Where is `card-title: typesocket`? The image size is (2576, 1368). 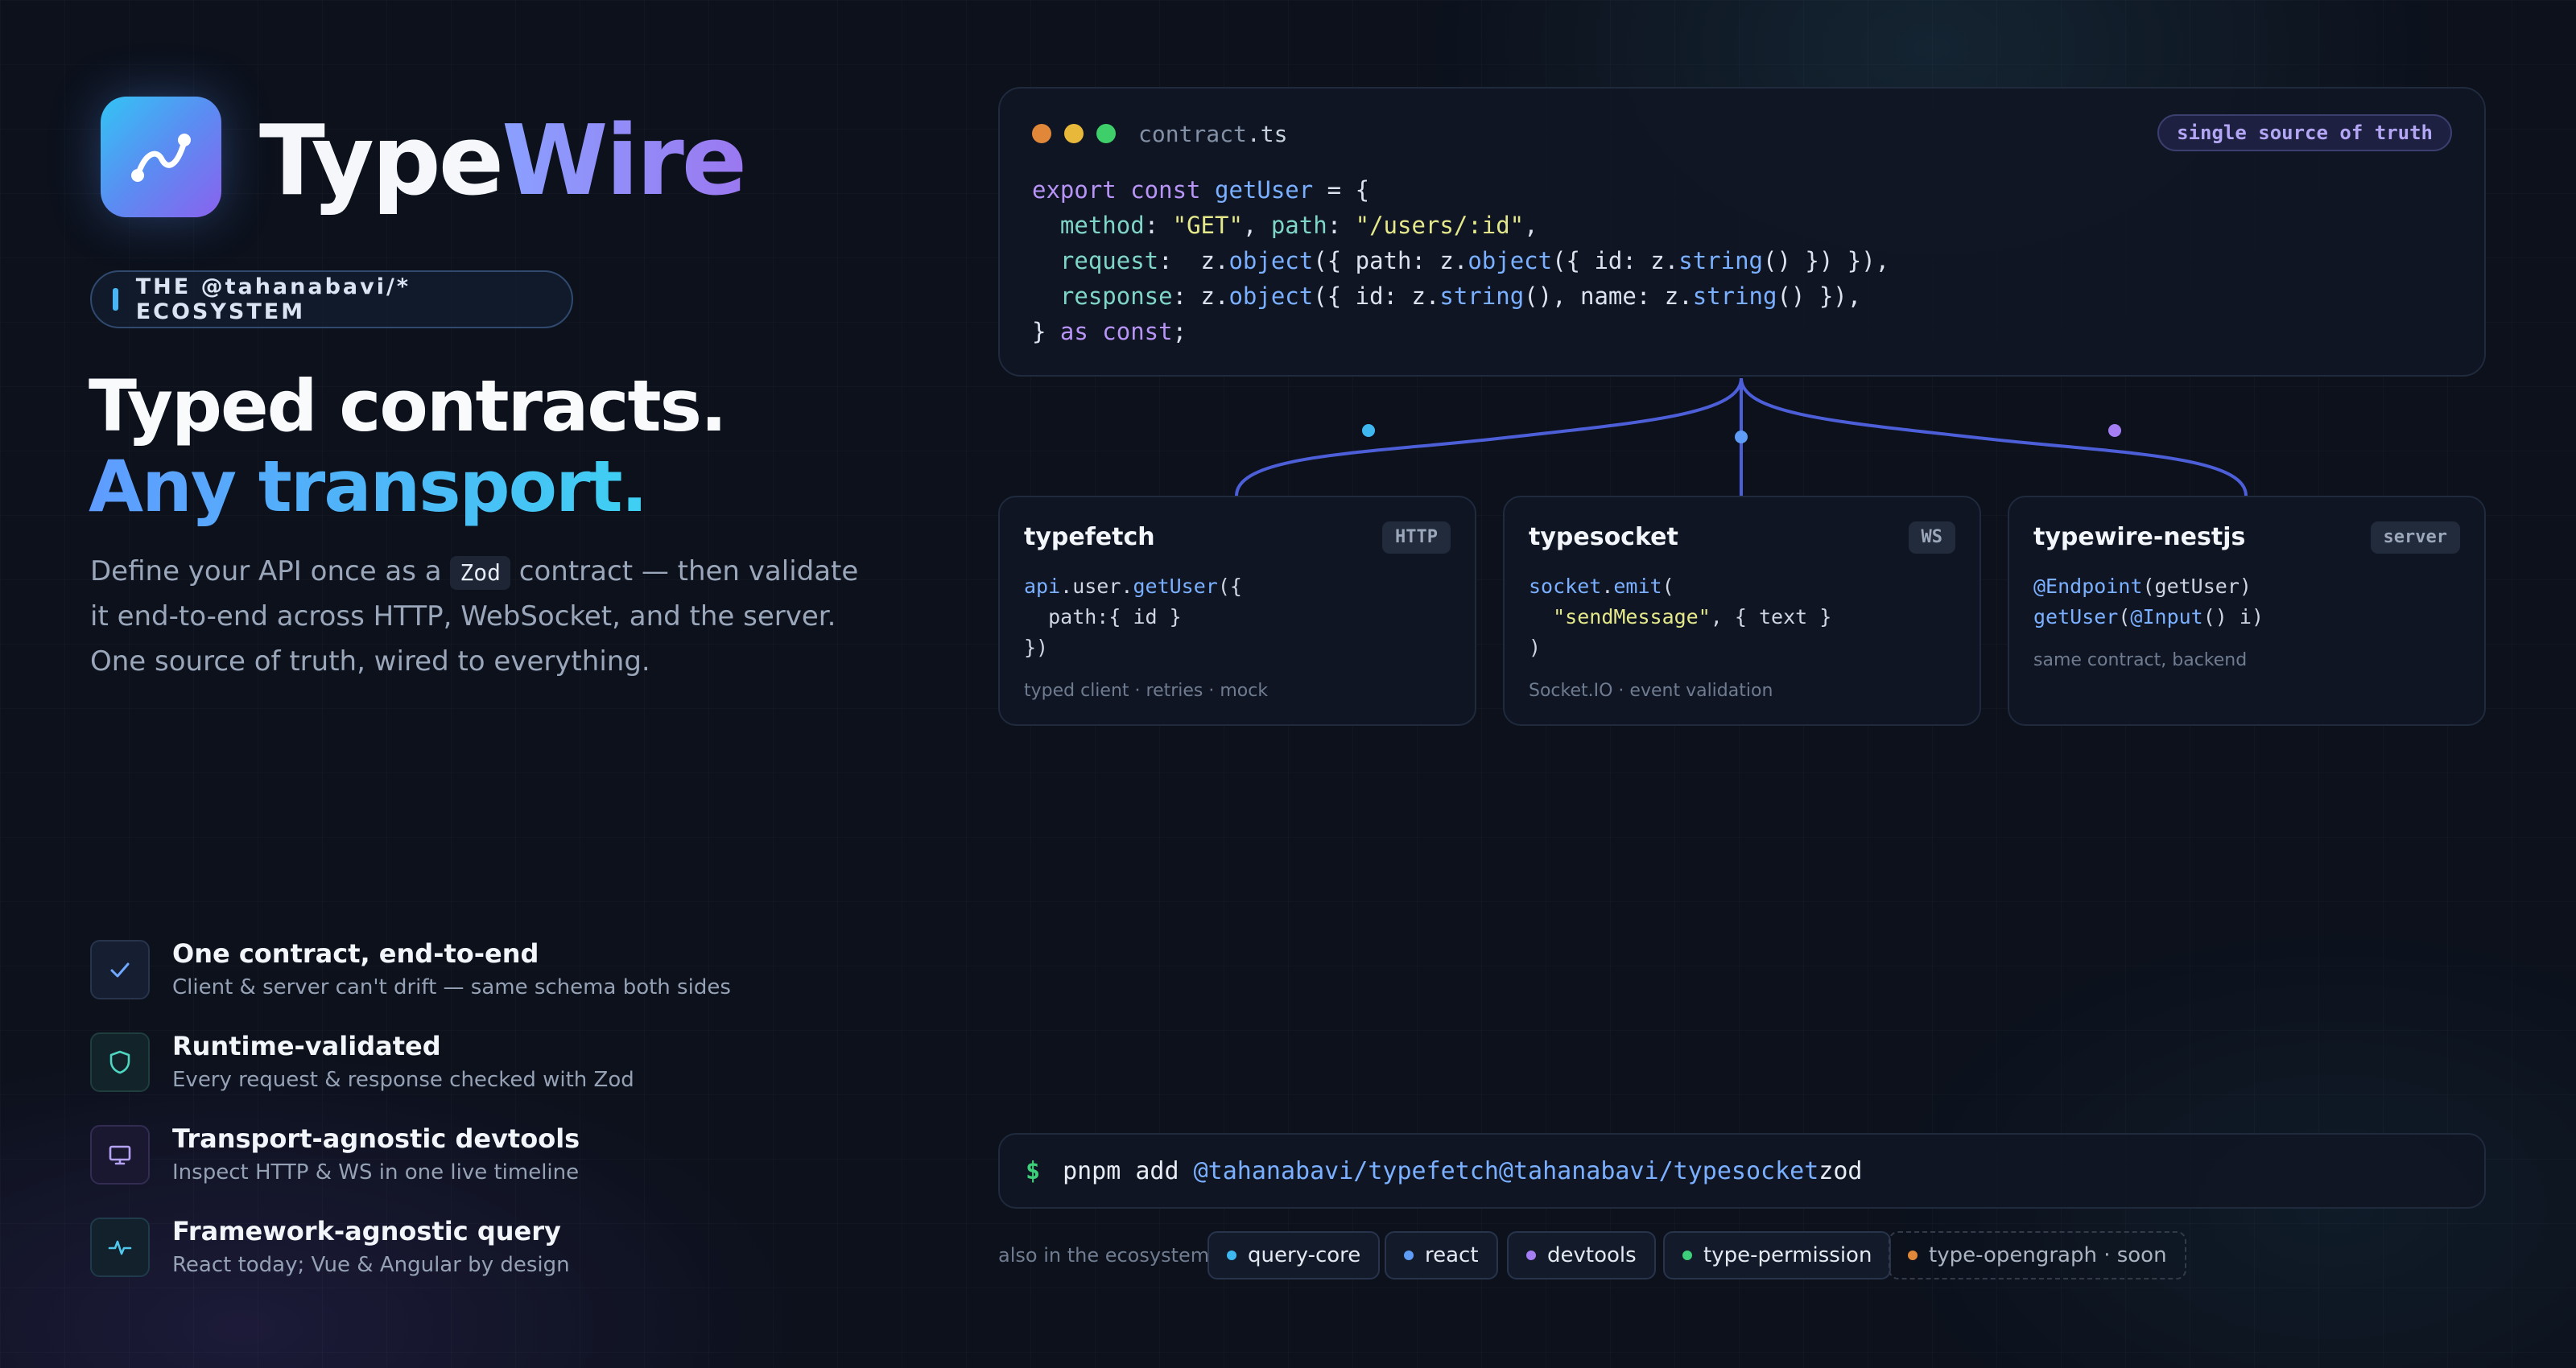 card-title: typesocket is located at coordinates (1603, 537).